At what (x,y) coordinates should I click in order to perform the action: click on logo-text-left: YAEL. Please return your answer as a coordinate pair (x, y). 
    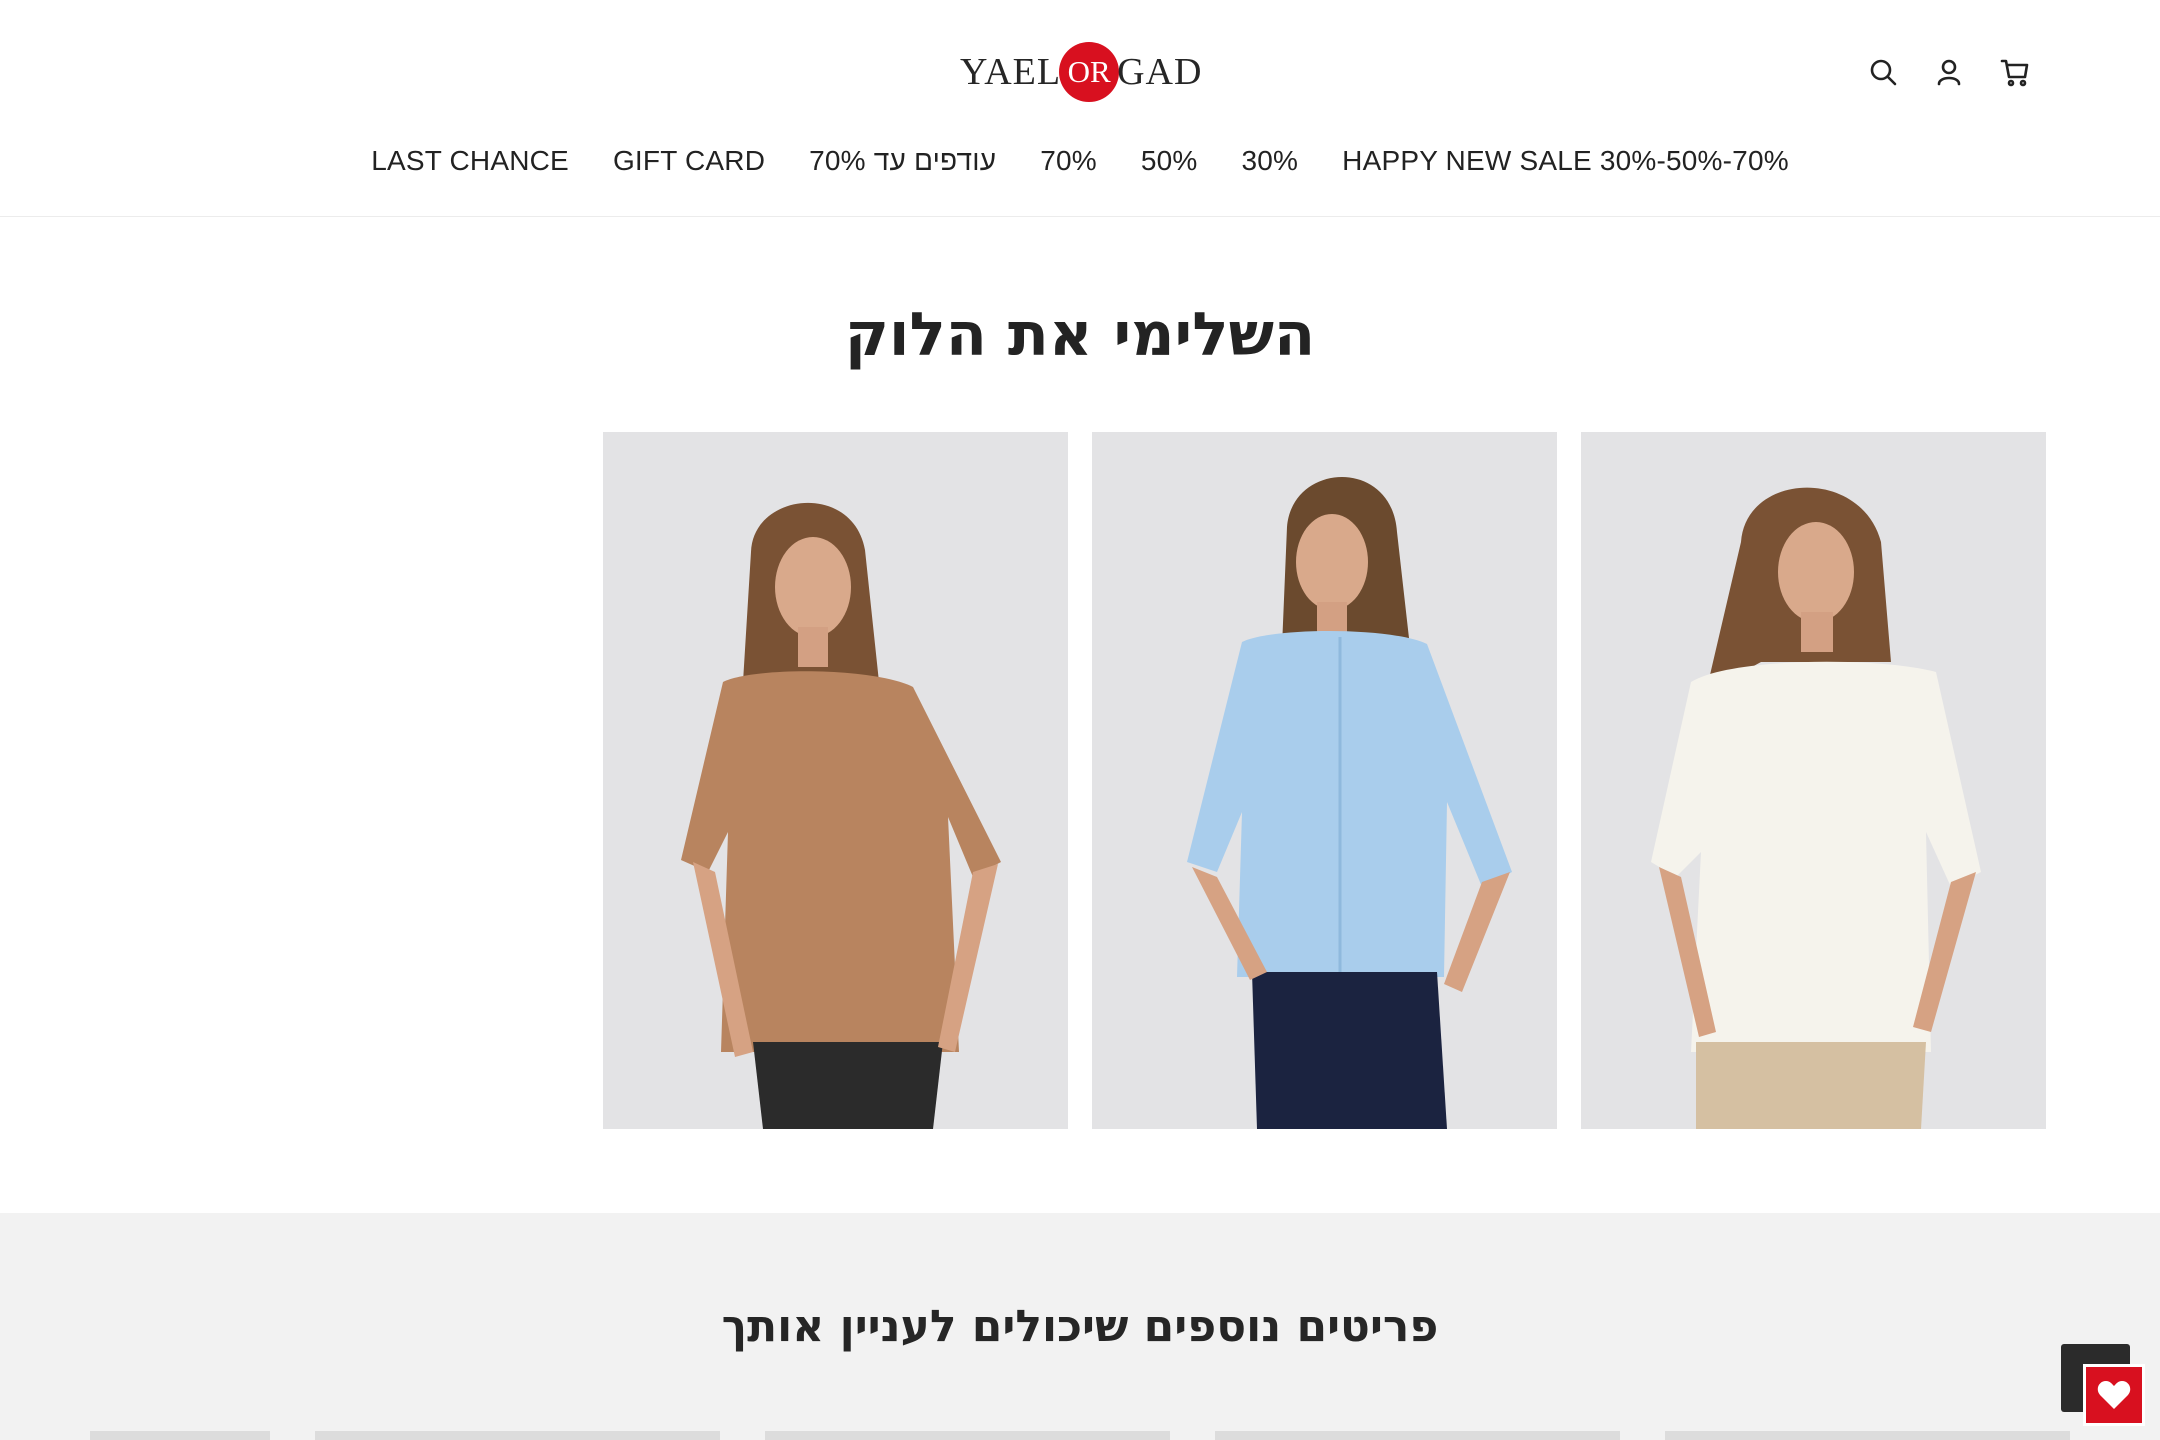
    Looking at the image, I should click on (1011, 72).